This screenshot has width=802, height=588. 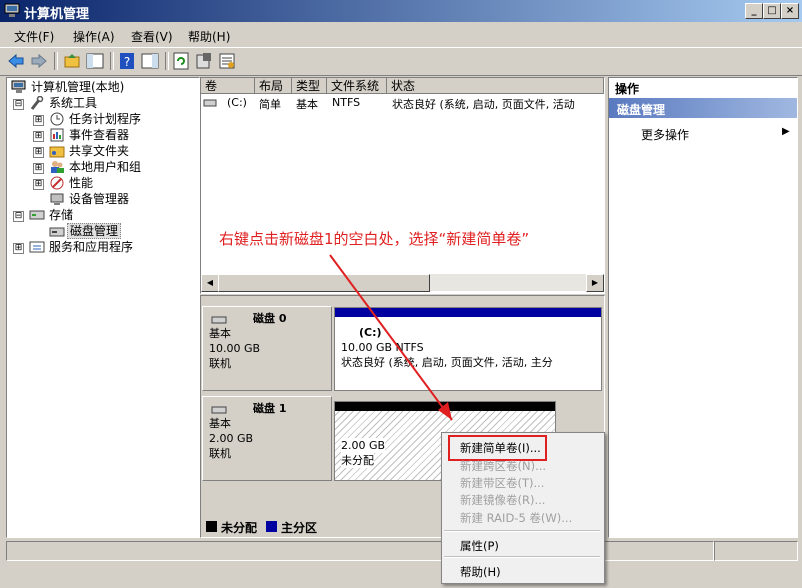 What do you see at coordinates (235, 348) in the screenshot?
I see `disk0-size: 10.00 GB` at bounding box center [235, 348].